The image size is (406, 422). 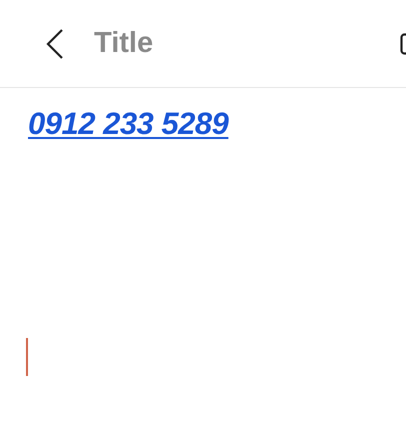 I want to click on page-title: Title, so click(x=124, y=43).